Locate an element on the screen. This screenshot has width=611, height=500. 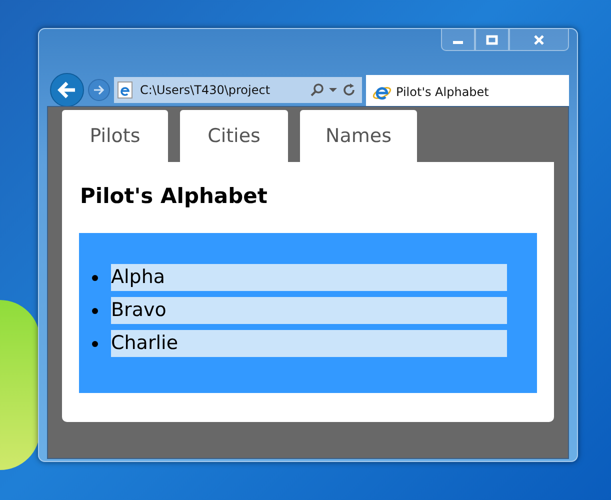
minimize-button is located at coordinates (458, 40).